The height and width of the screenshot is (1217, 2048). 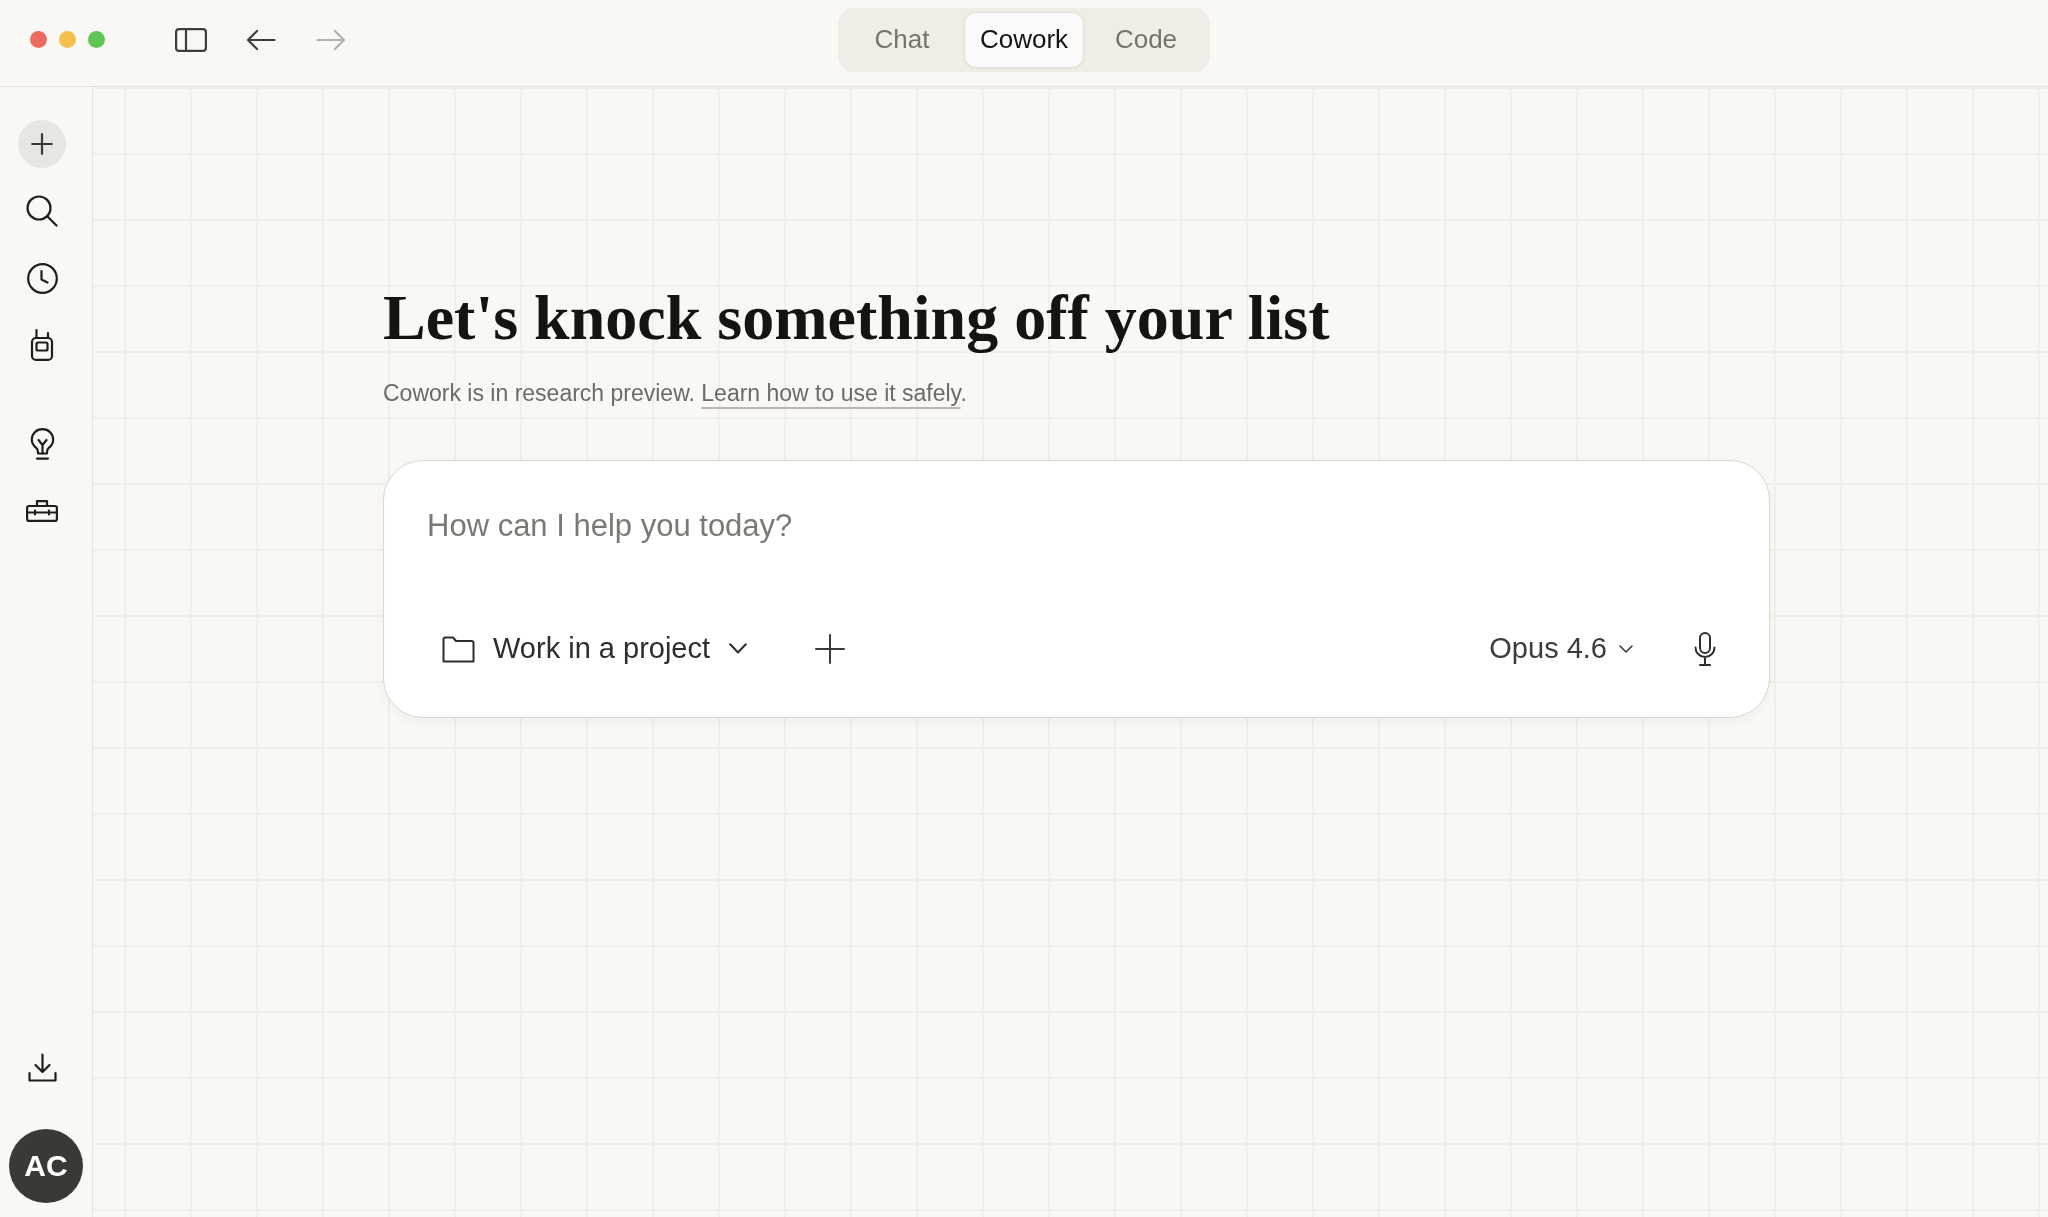 What do you see at coordinates (46, 1166) in the screenshot?
I see `account-avatar: AC` at bounding box center [46, 1166].